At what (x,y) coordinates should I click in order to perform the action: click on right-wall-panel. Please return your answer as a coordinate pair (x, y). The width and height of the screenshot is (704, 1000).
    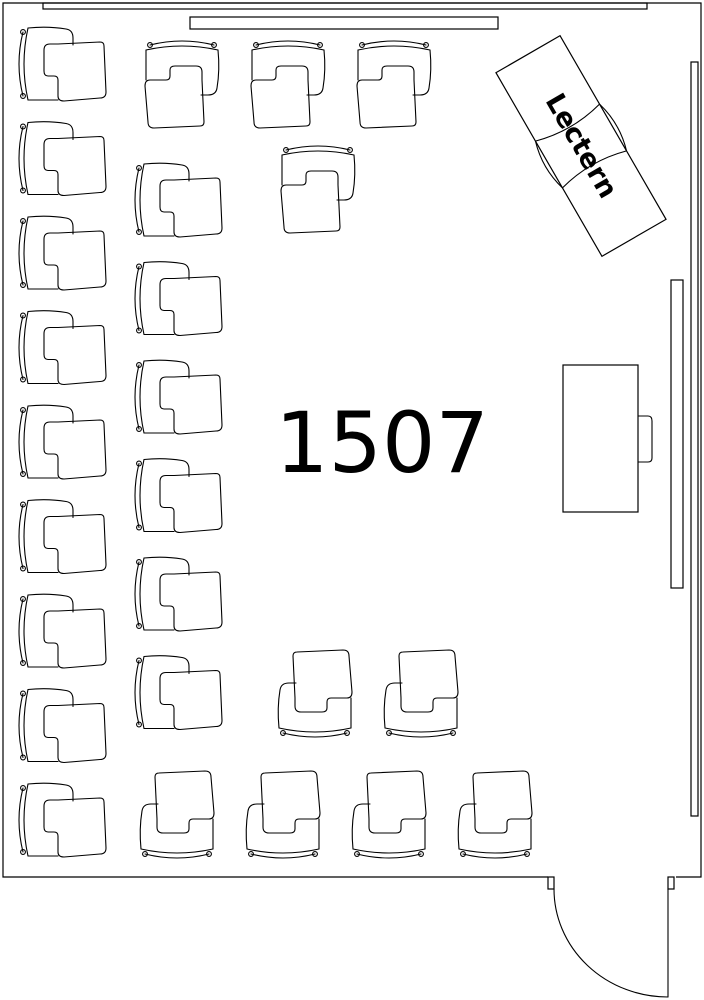
    Looking at the image, I should click on (694, 439).